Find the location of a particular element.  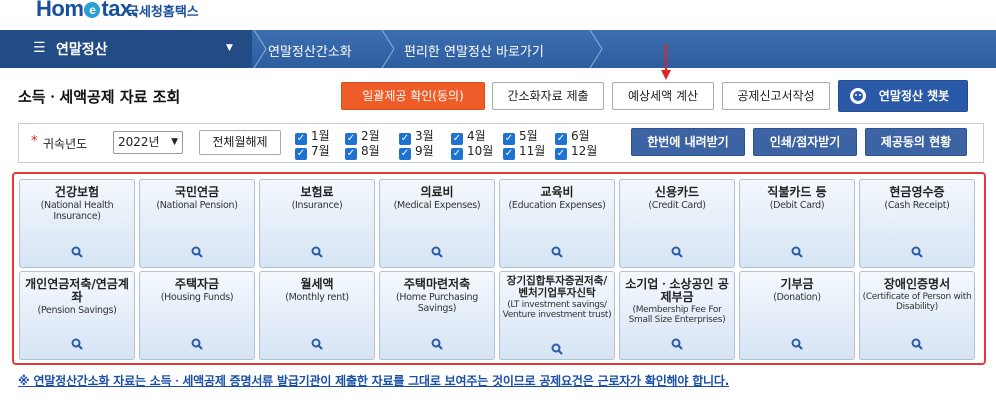

card-cash-receipt: 현금영수증 (Cash Receipt) is located at coordinates (917, 223).